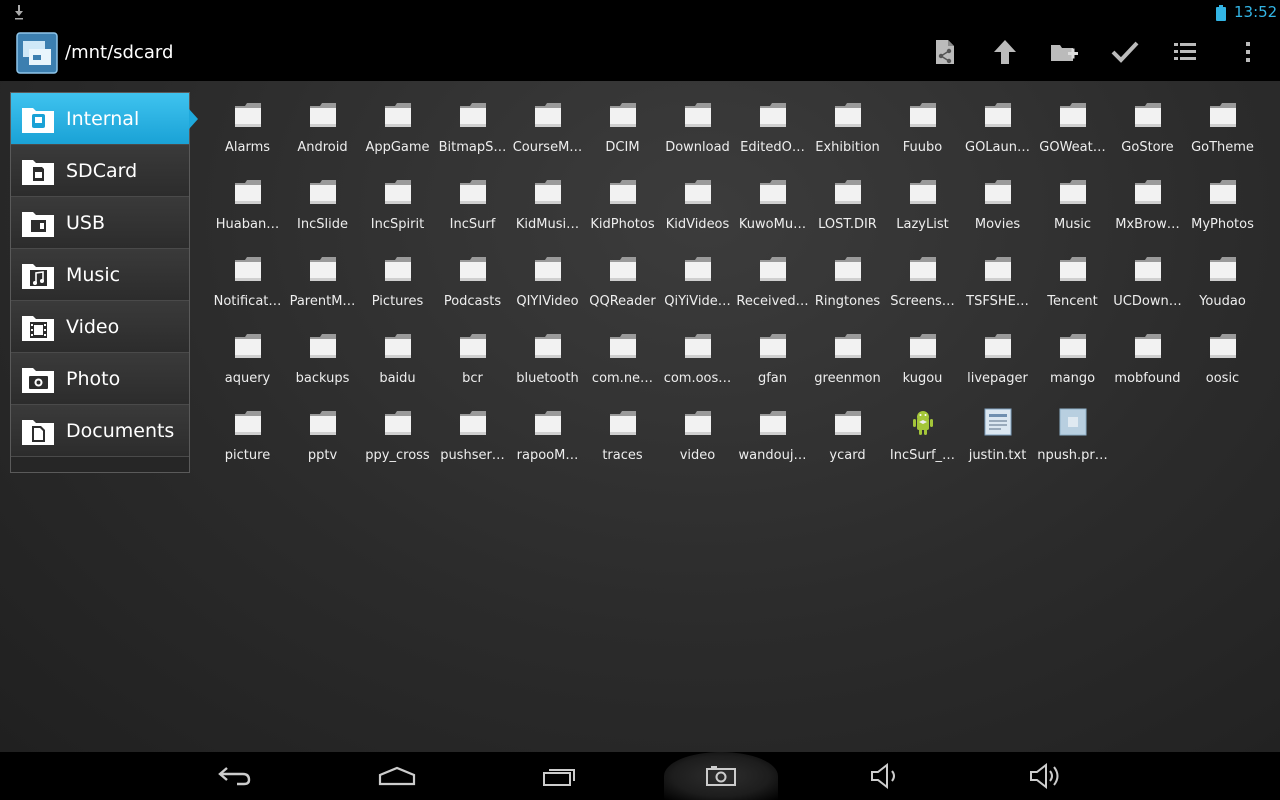 Image resolution: width=1280 pixels, height=800 pixels. Describe the element at coordinates (1147, 361) in the screenshot. I see `folder-item: mobfound` at that location.